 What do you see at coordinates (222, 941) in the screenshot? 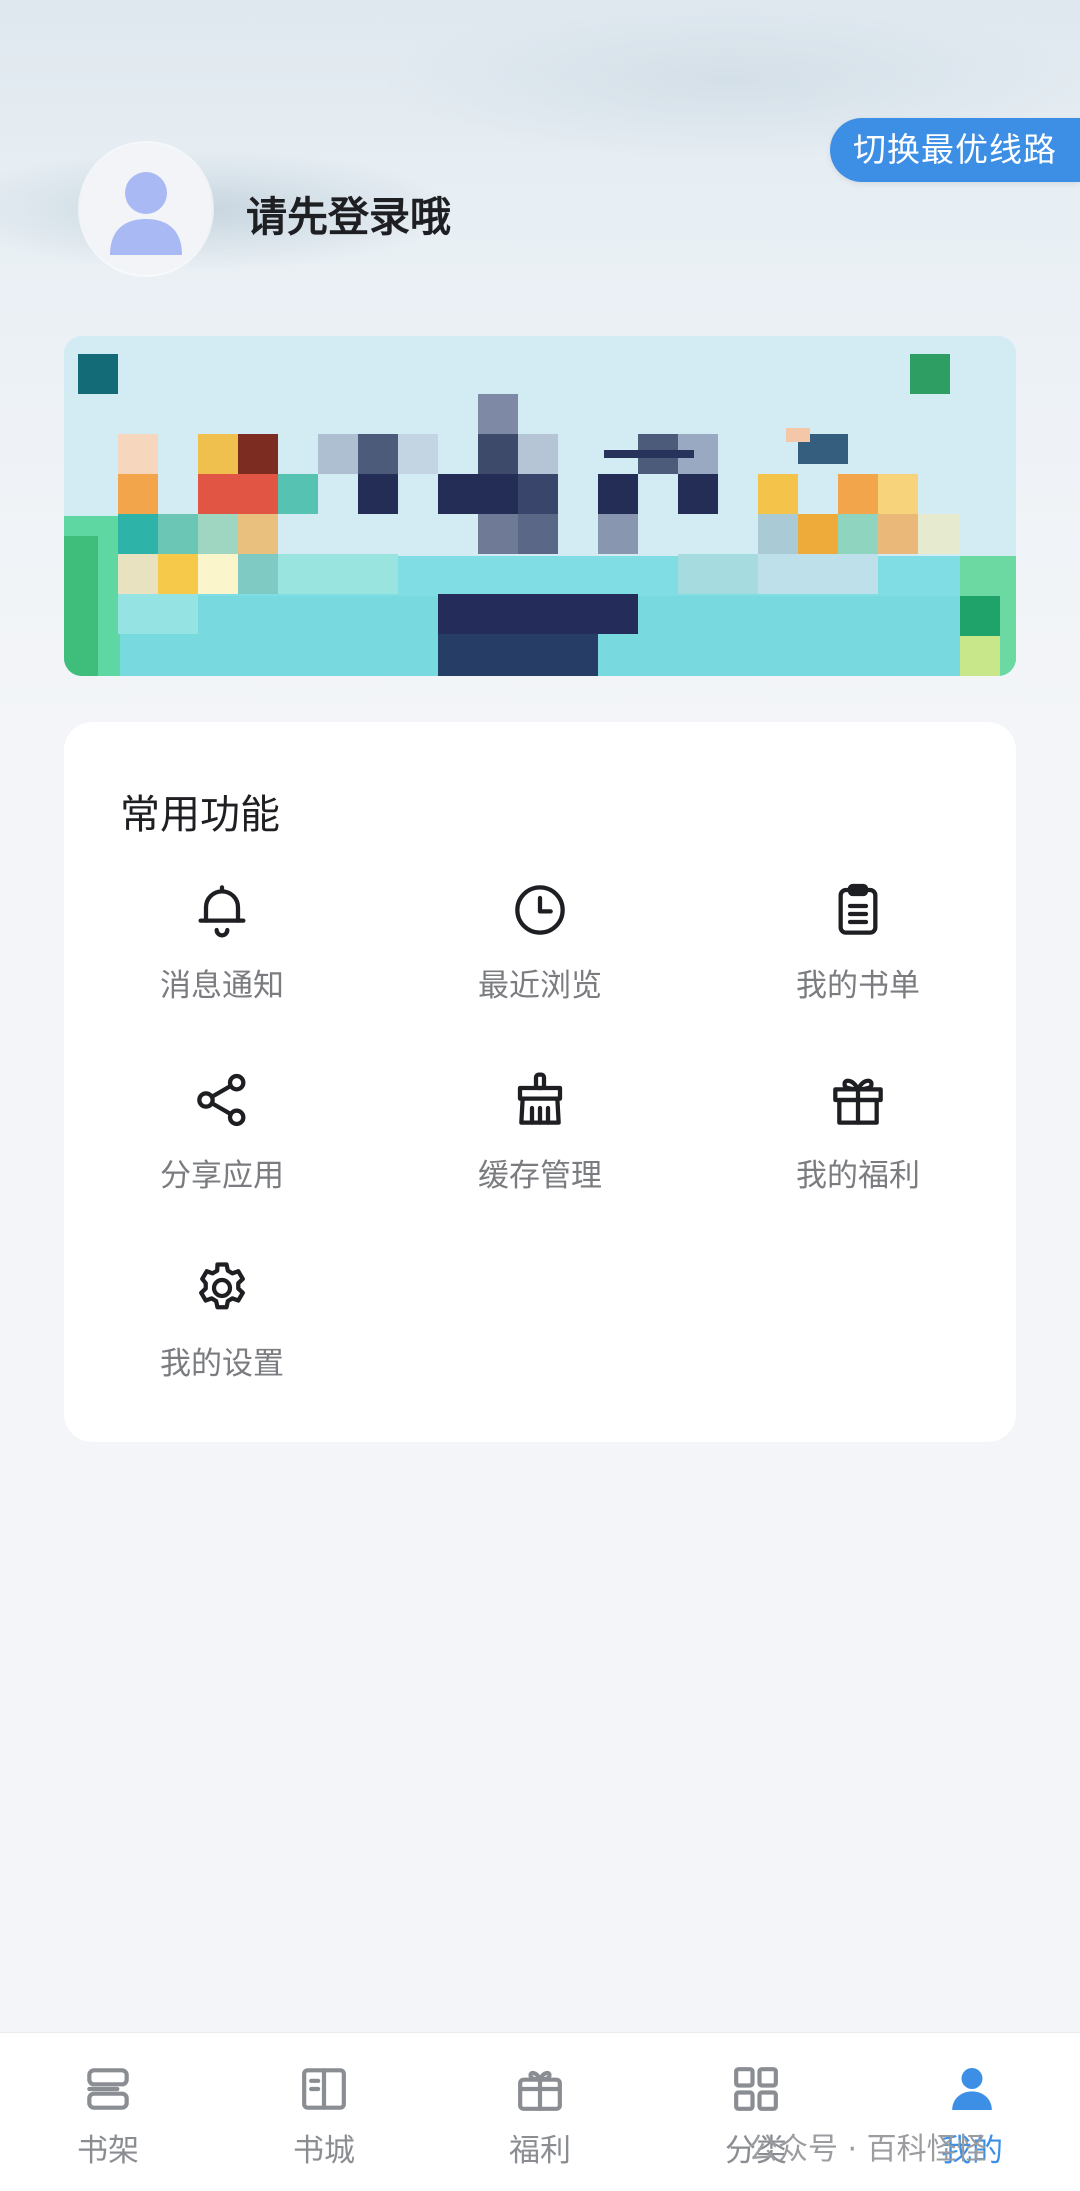
I see `messages-button: 消息通知` at bounding box center [222, 941].